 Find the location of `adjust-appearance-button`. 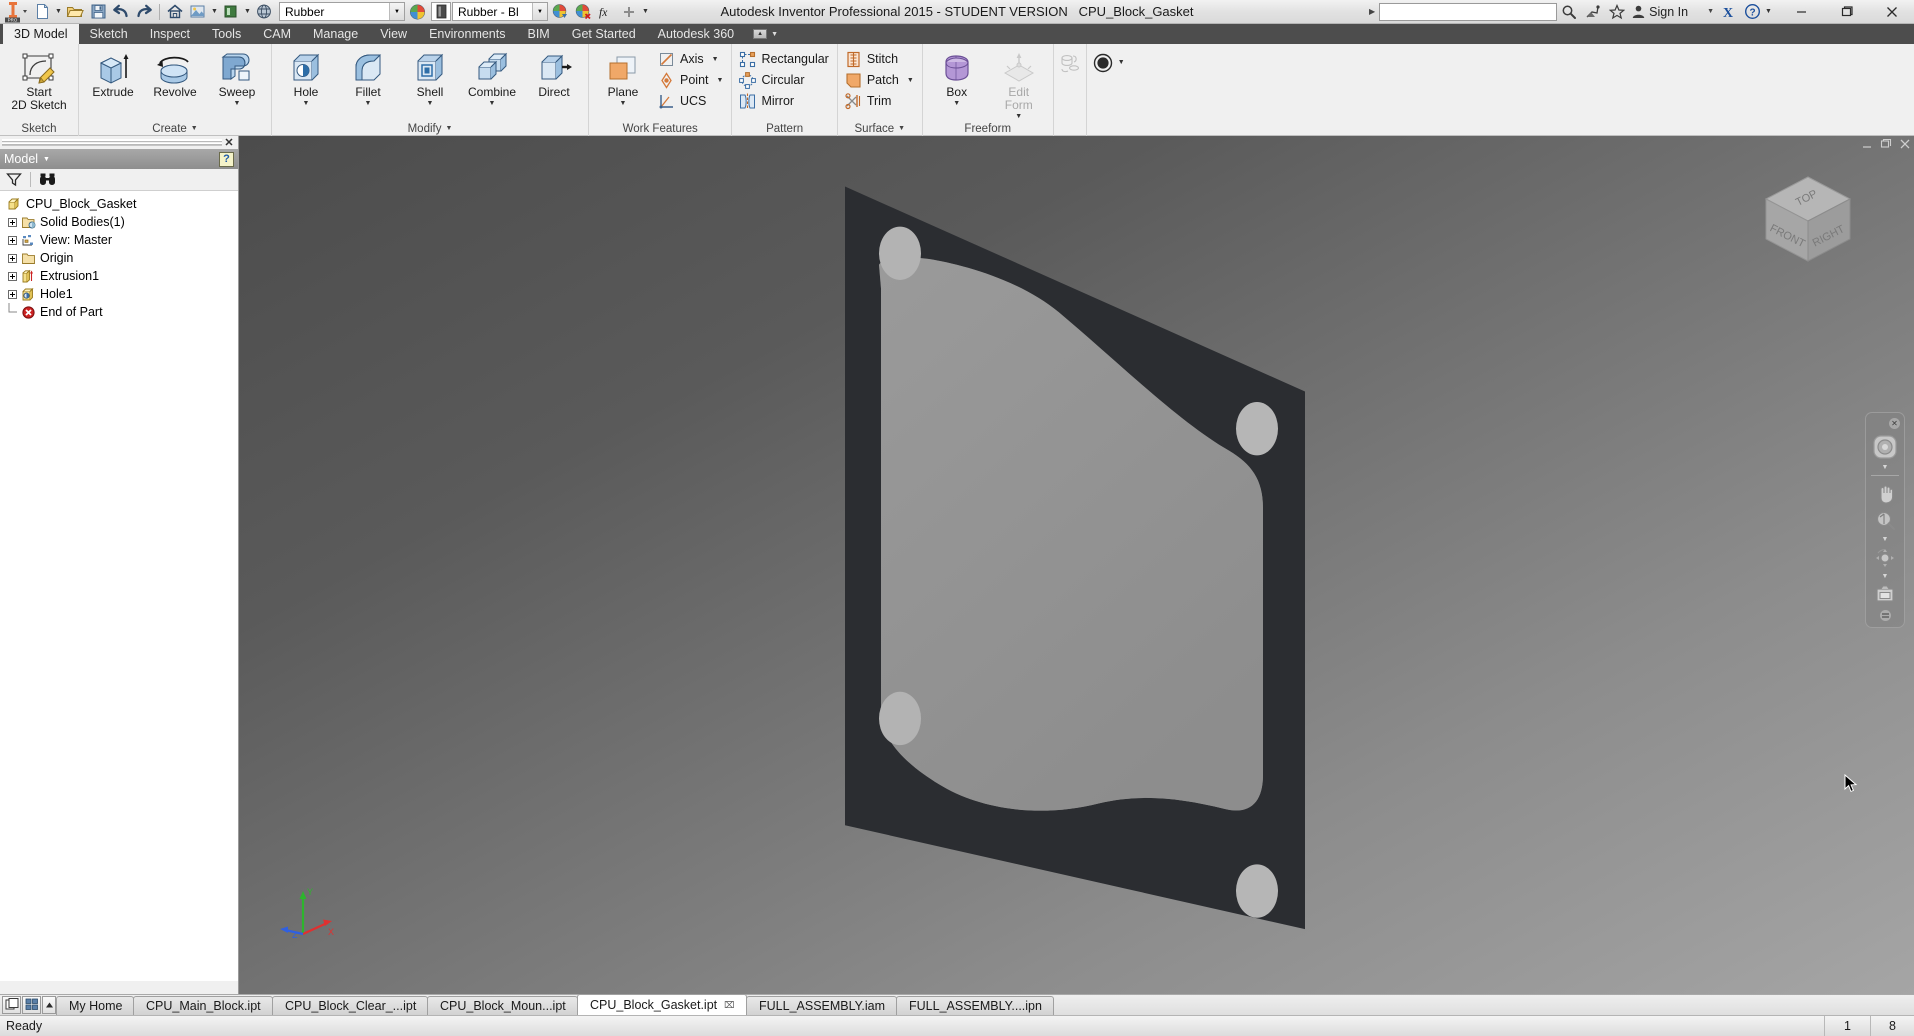

adjust-appearance-button is located at coordinates (560, 12).